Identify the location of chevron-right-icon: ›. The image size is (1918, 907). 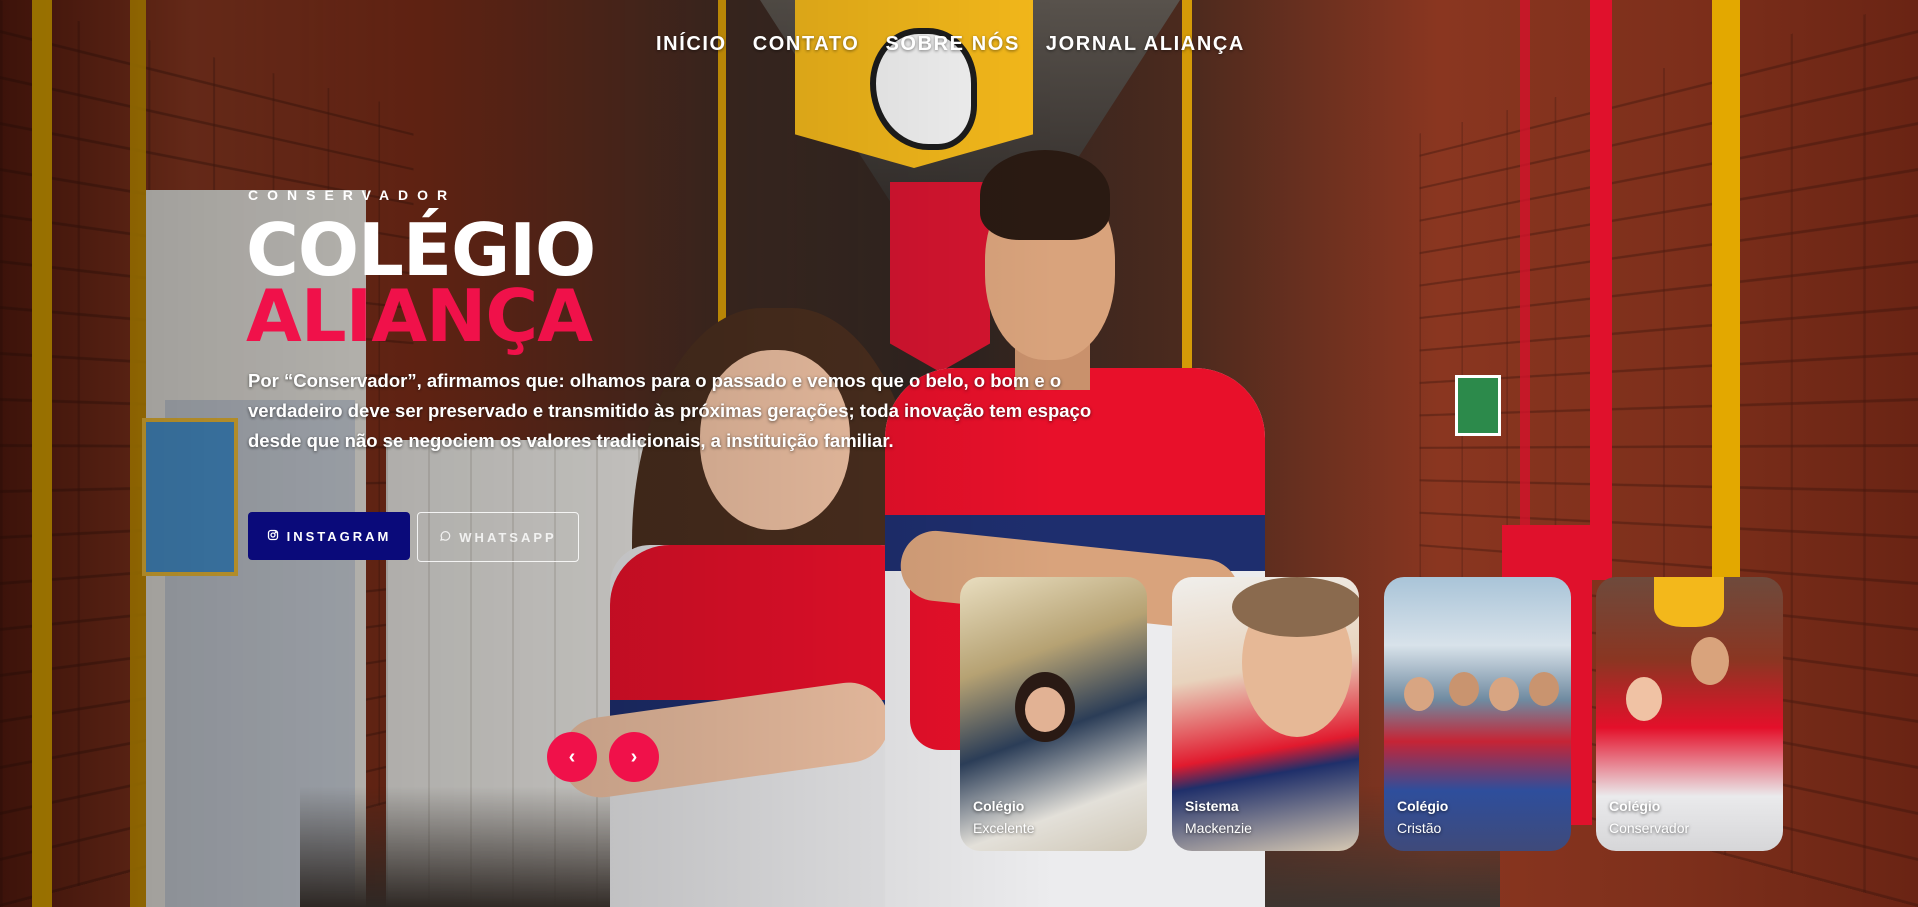
(634, 756).